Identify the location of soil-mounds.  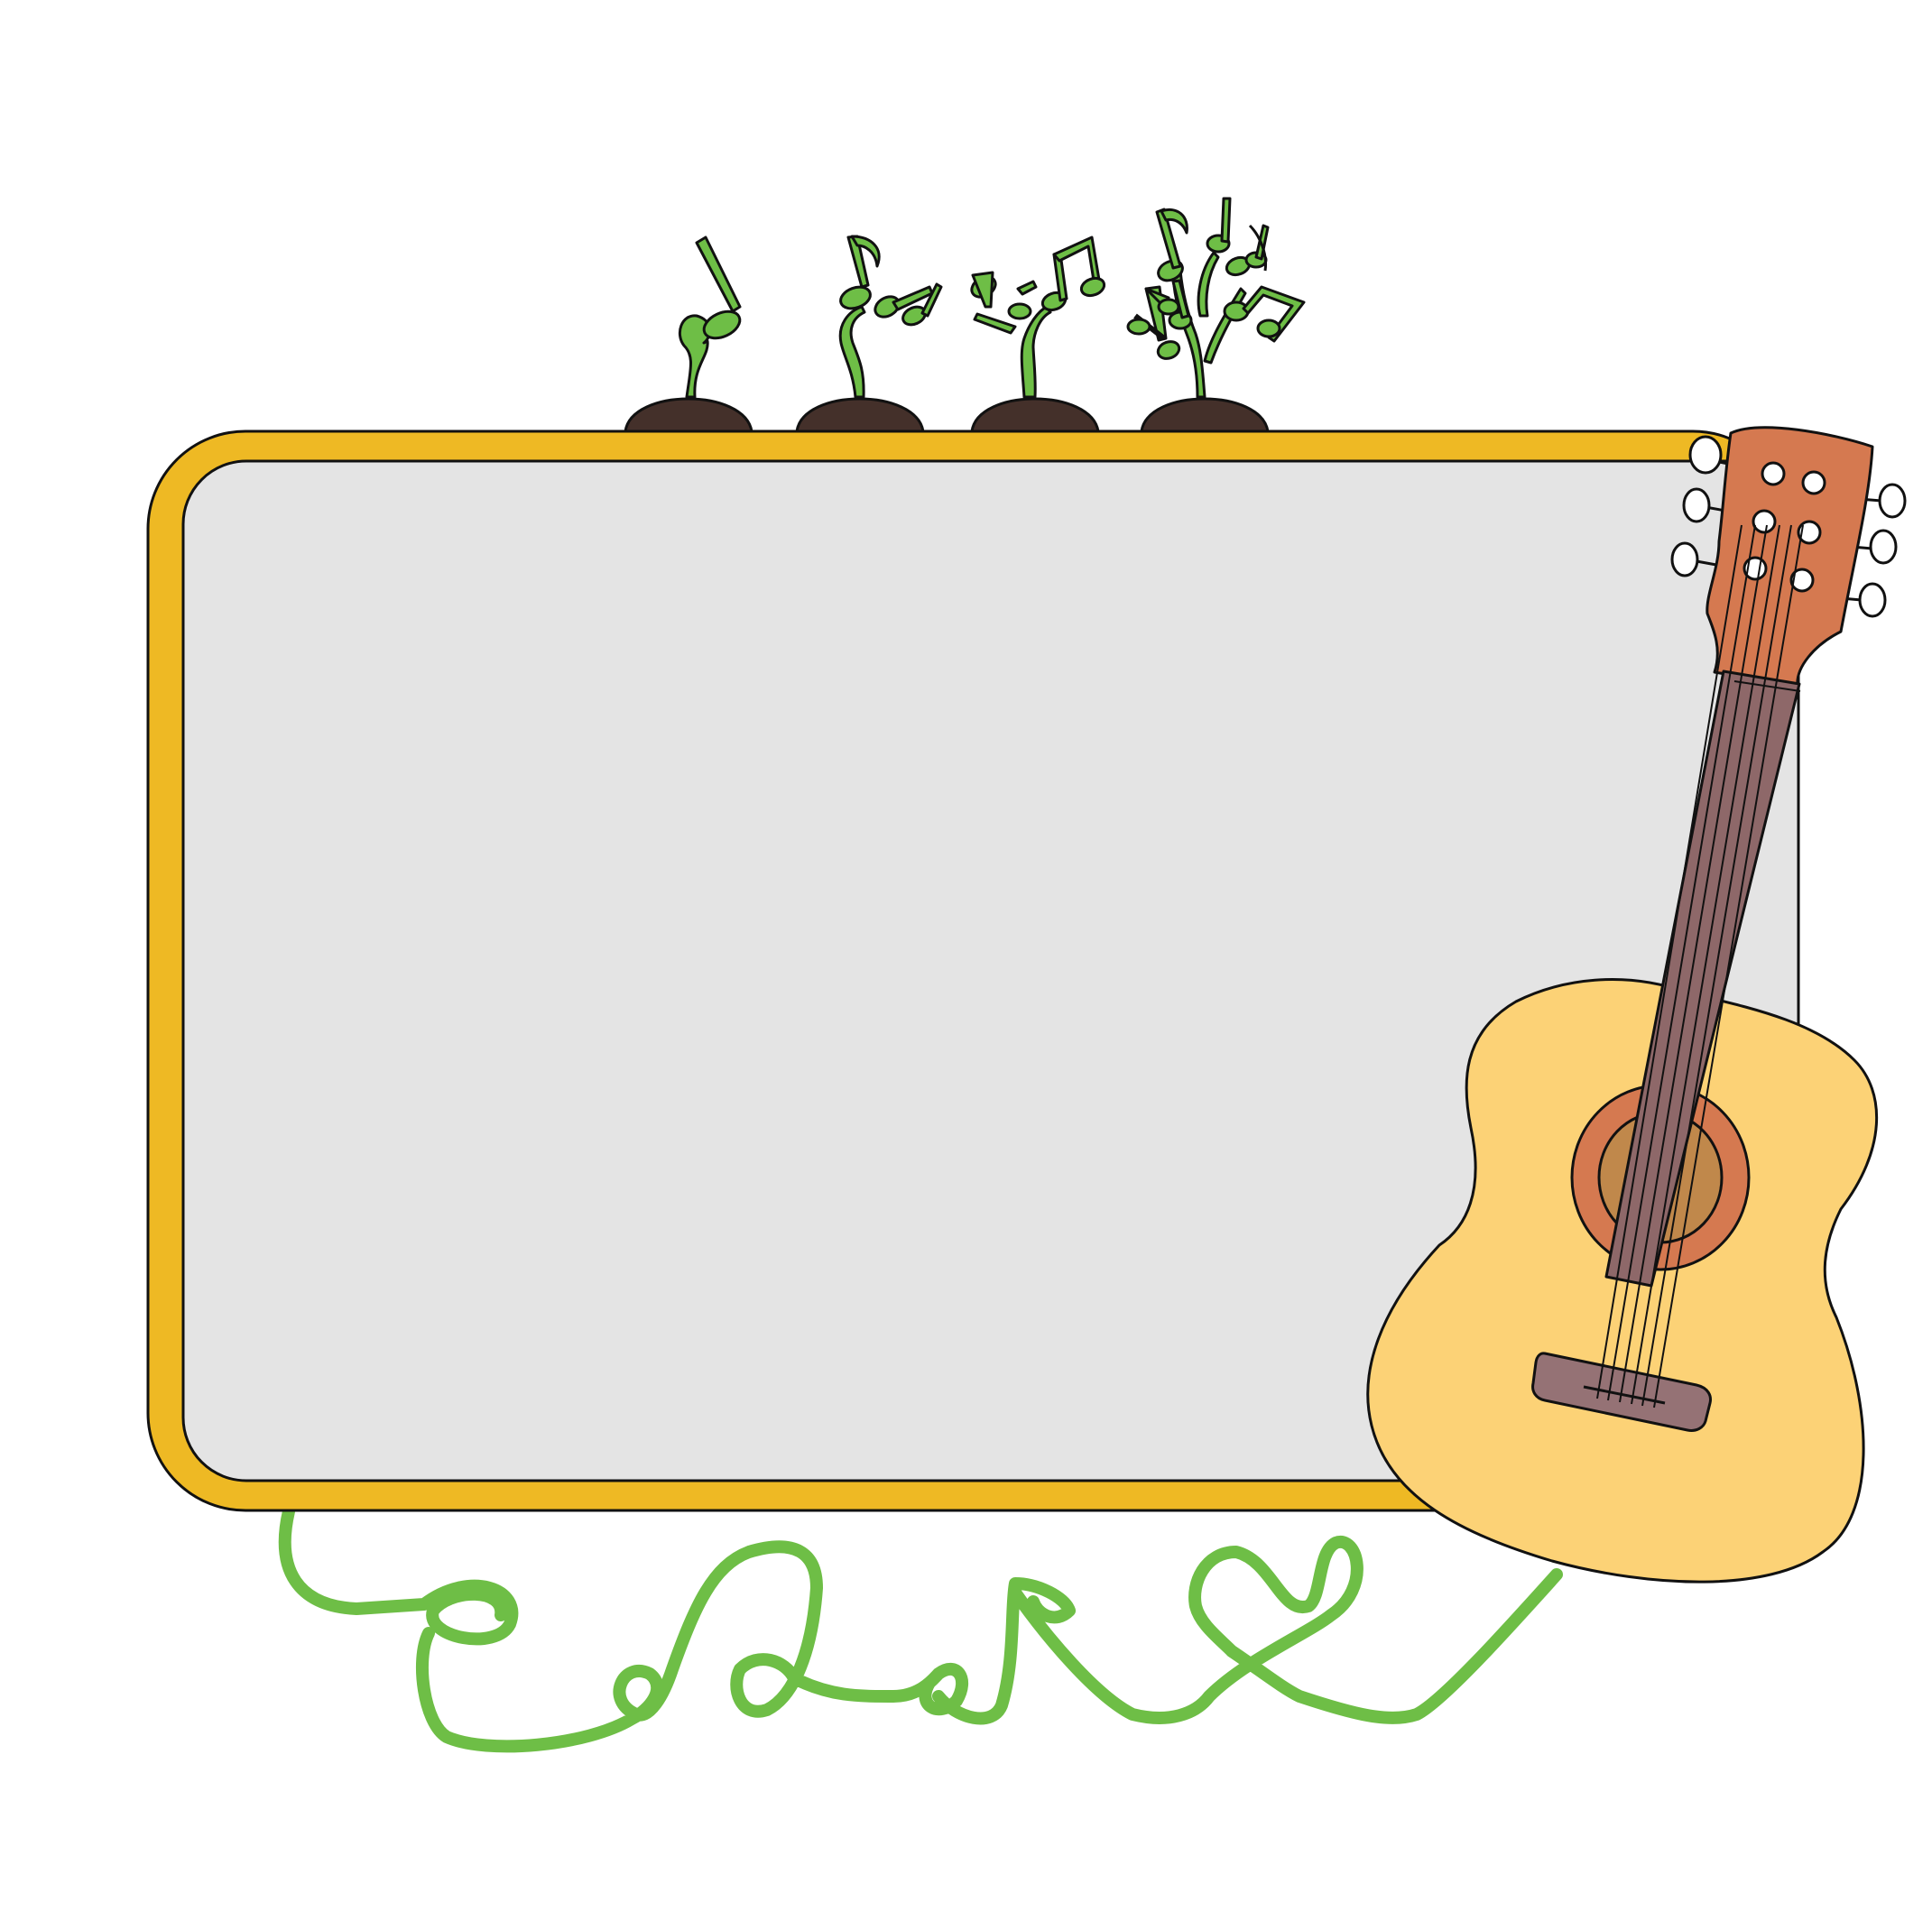
(947, 415).